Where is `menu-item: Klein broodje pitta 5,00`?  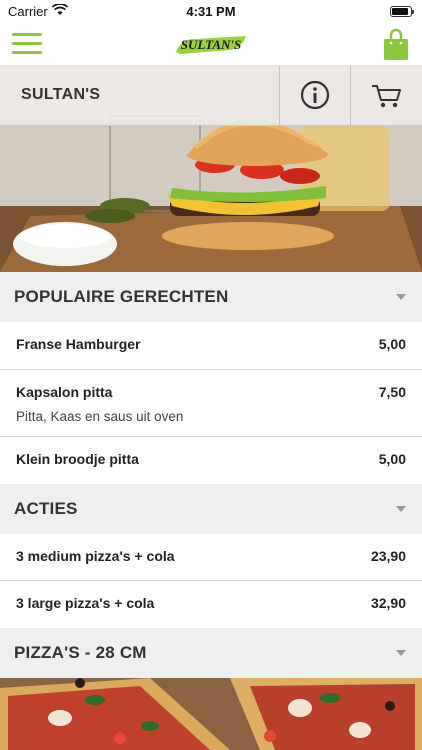
menu-item: Klein broodje pitta 5,00 is located at coordinates (211, 460).